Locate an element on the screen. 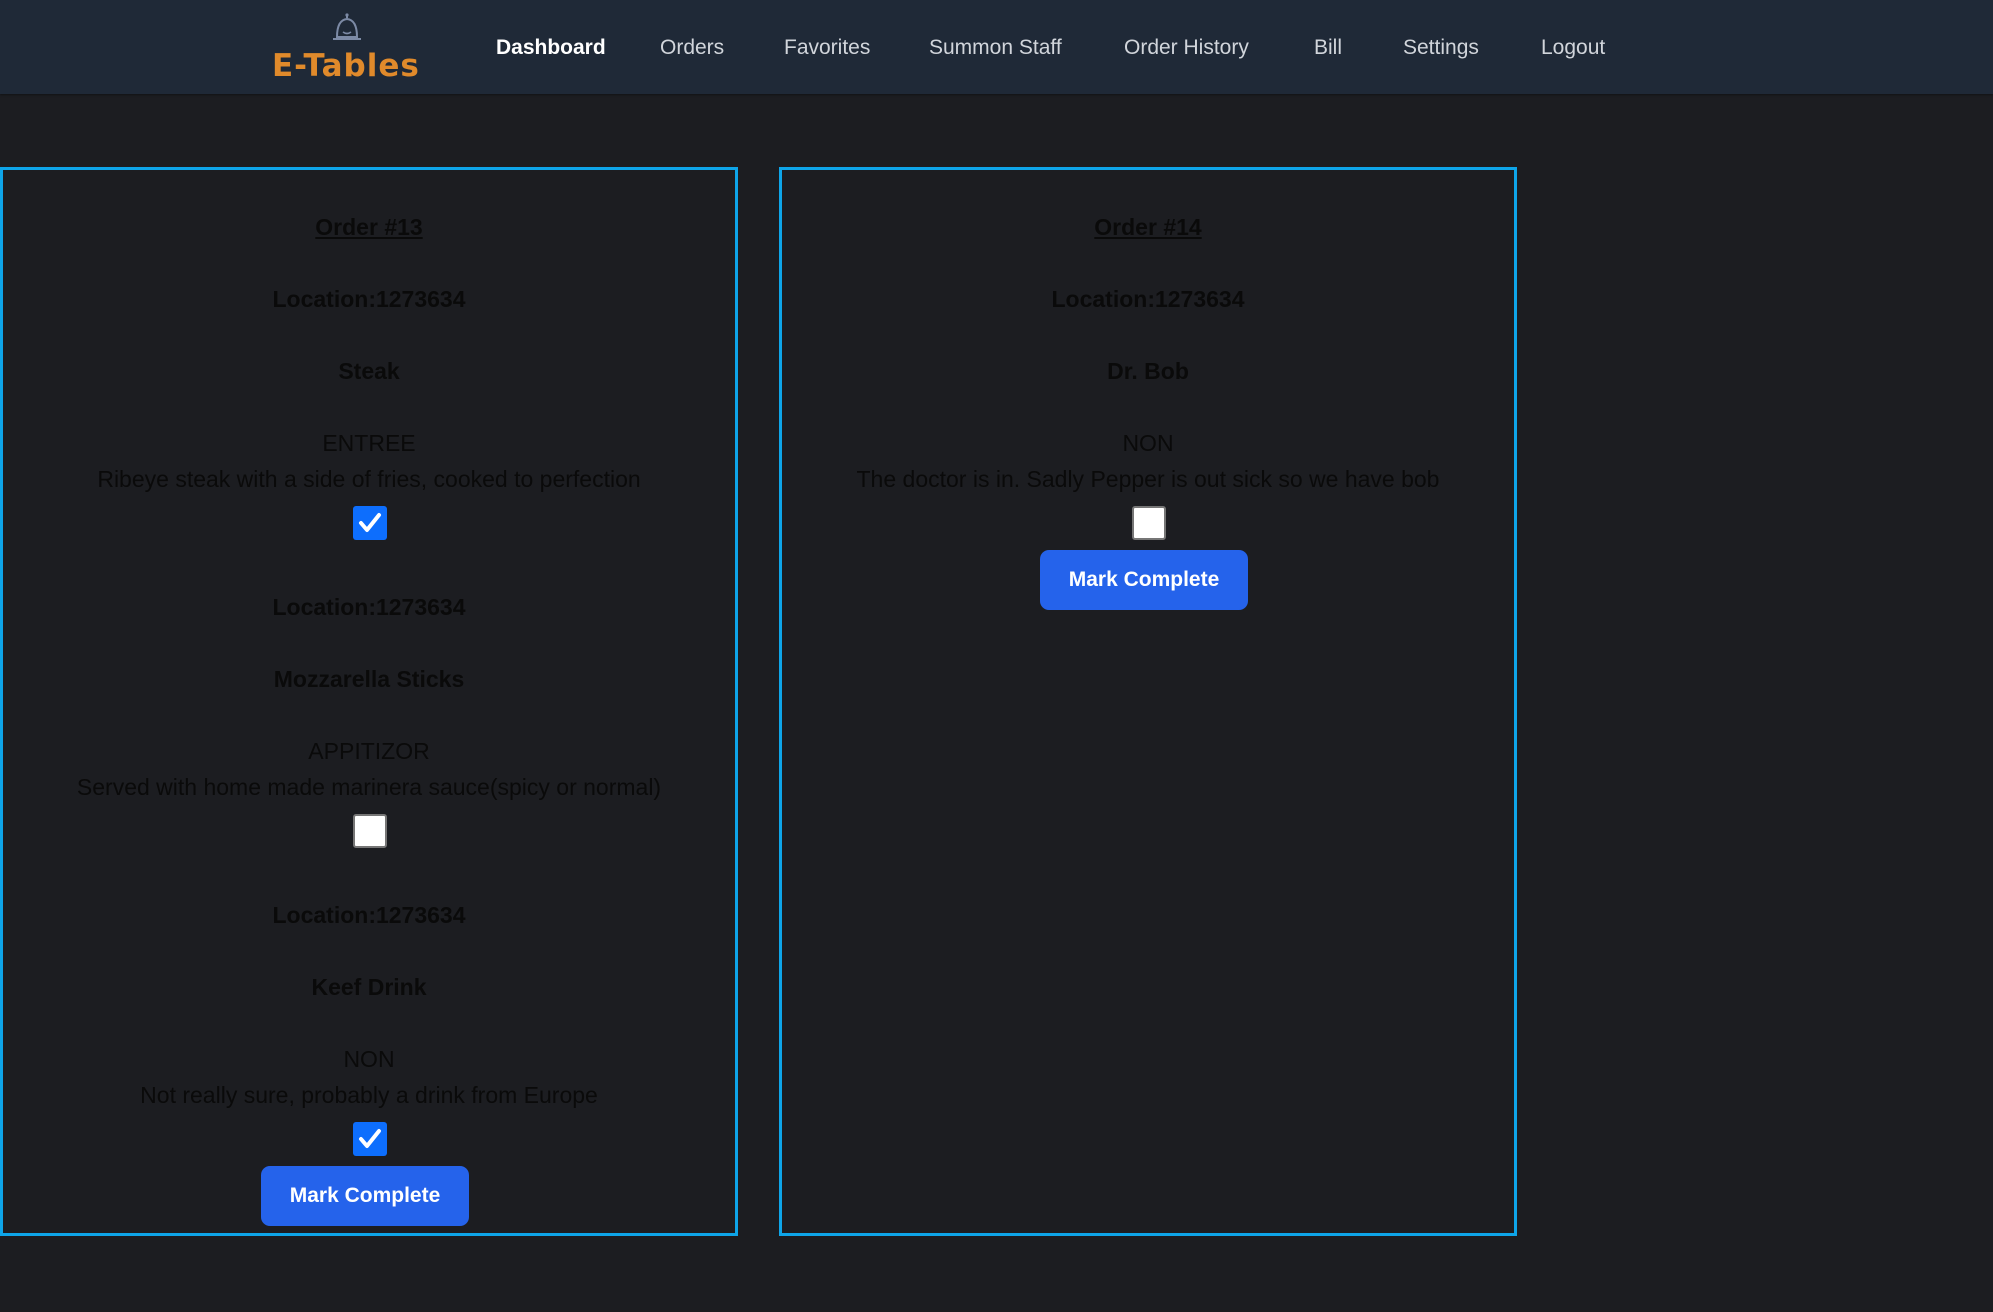 Image resolution: width=1993 pixels, height=1312 pixels. nav-dashboard: Dashboard is located at coordinates (551, 48).